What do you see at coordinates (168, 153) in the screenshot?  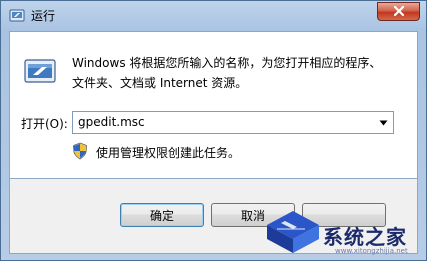 I see `admin-note: 使用管理权限创建此任务。` at bounding box center [168, 153].